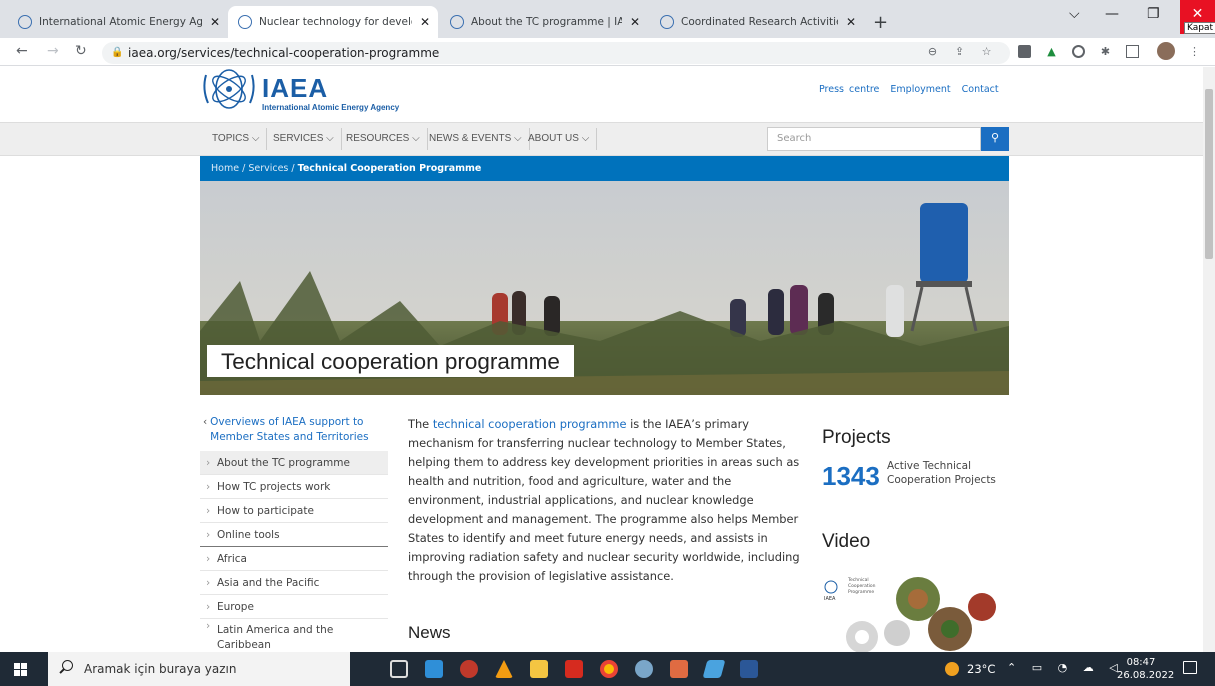  What do you see at coordinates (504, 669) in the screenshot?
I see `vlc-app-icon` at bounding box center [504, 669].